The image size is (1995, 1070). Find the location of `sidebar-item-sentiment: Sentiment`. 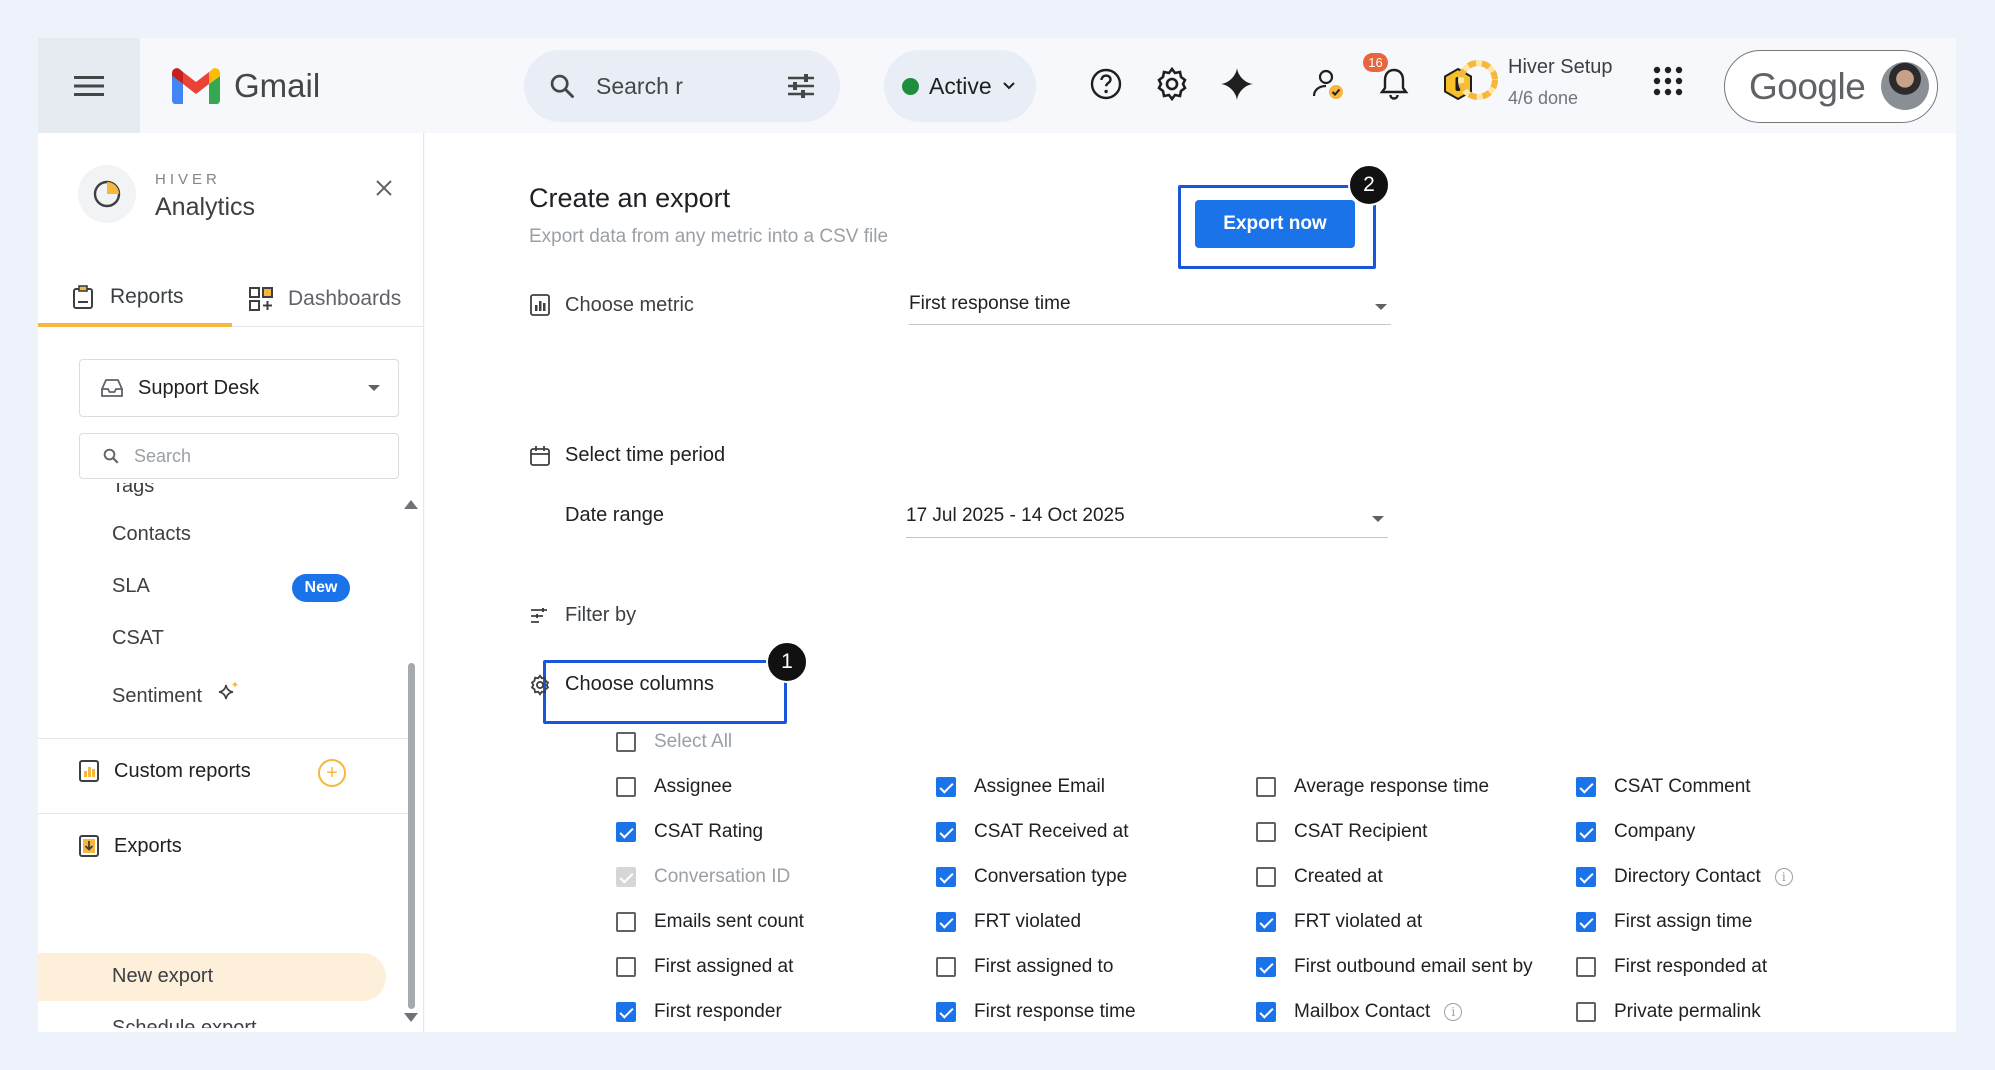

sidebar-item-sentiment: Sentiment is located at coordinates (177, 693).